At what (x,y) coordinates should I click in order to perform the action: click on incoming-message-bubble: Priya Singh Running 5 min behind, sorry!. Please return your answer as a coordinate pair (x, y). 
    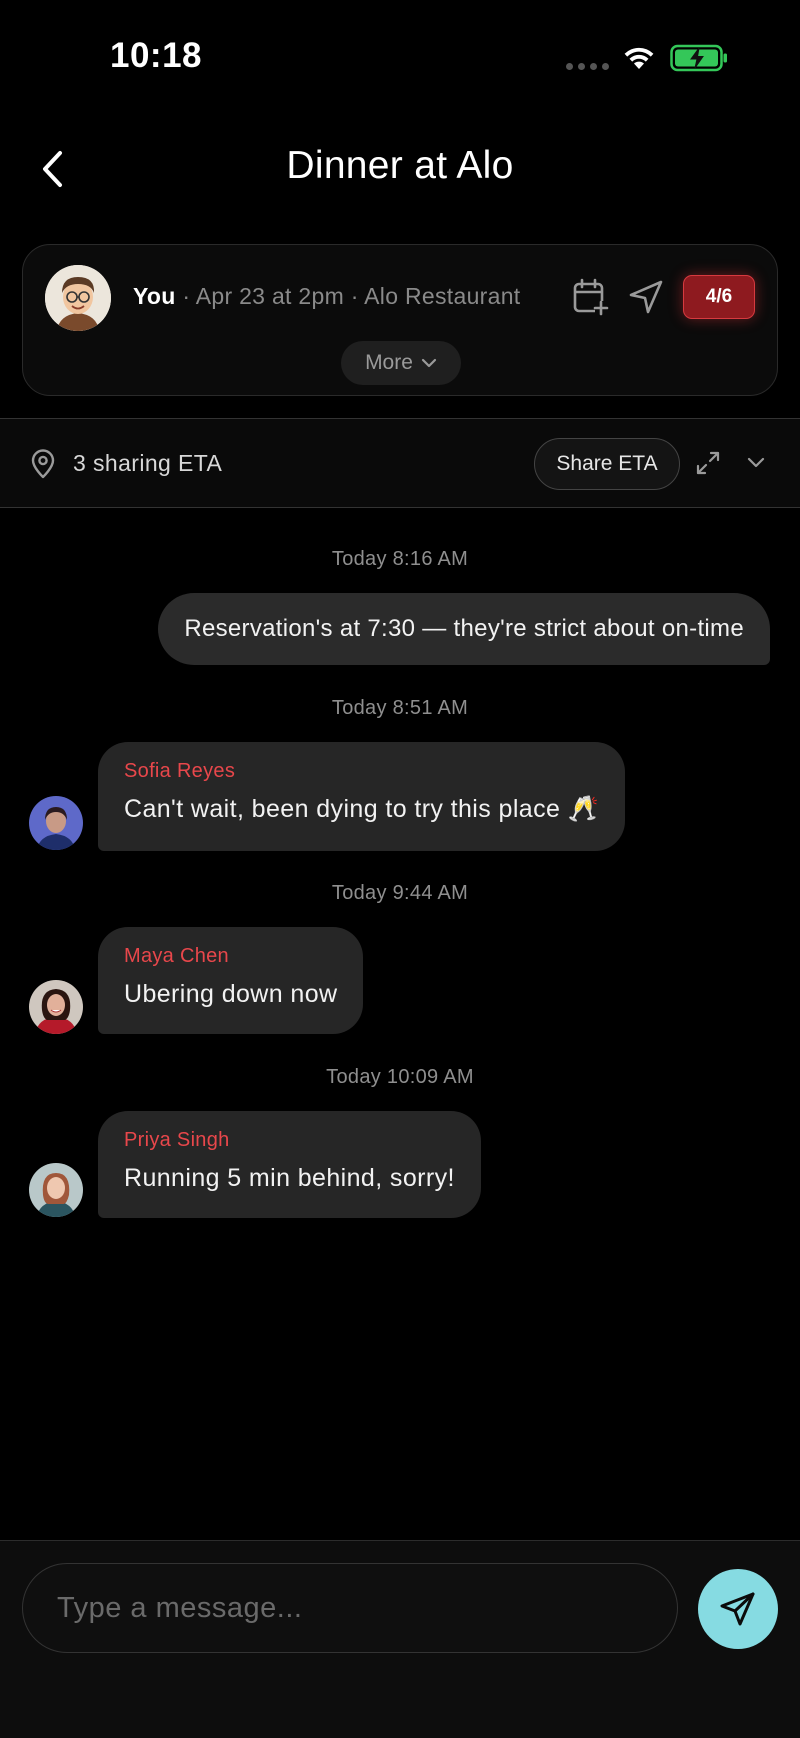
    Looking at the image, I should click on (289, 1164).